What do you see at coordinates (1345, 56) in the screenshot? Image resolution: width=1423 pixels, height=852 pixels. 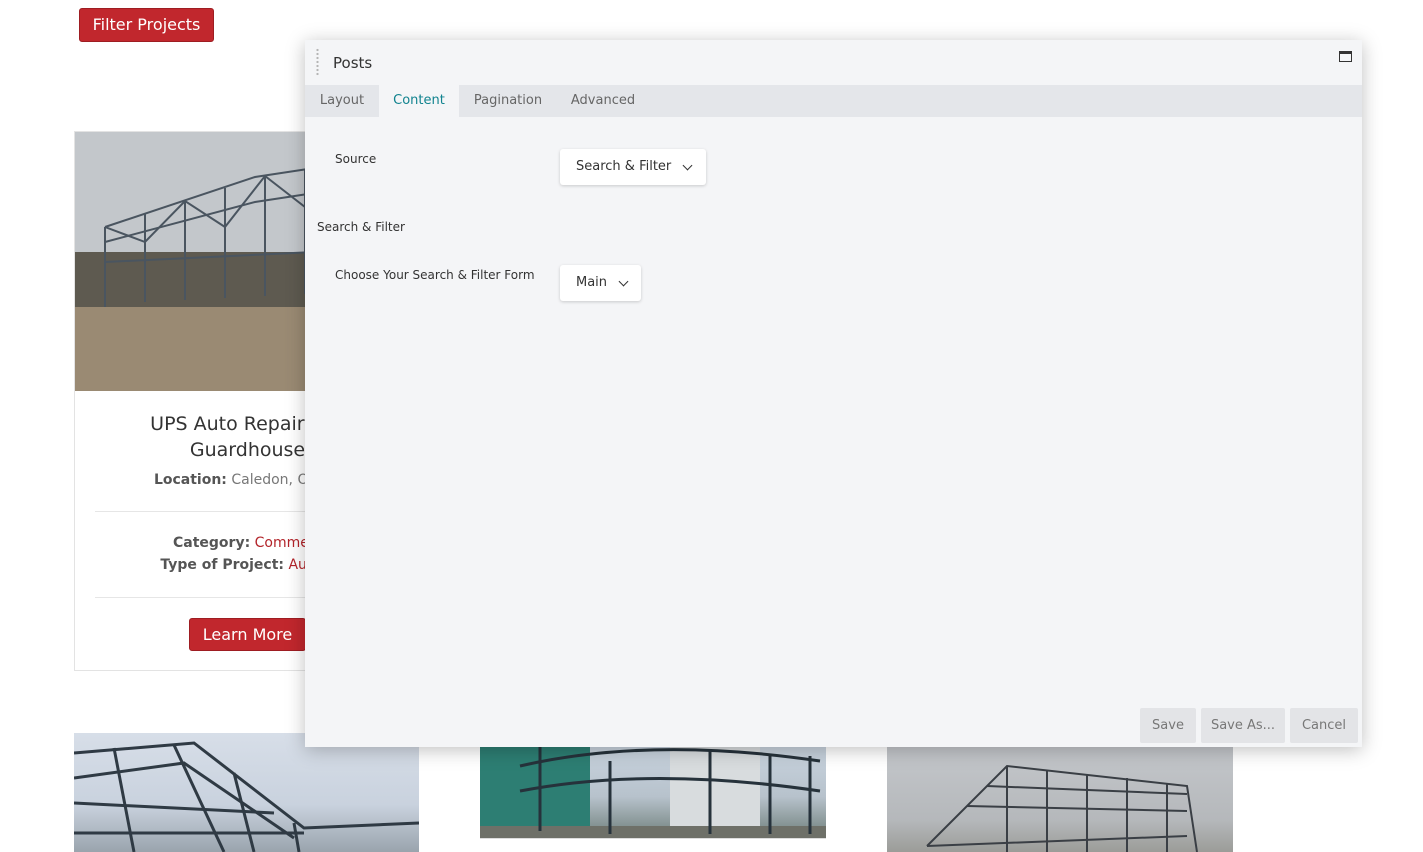 I see `maximize-icon` at bounding box center [1345, 56].